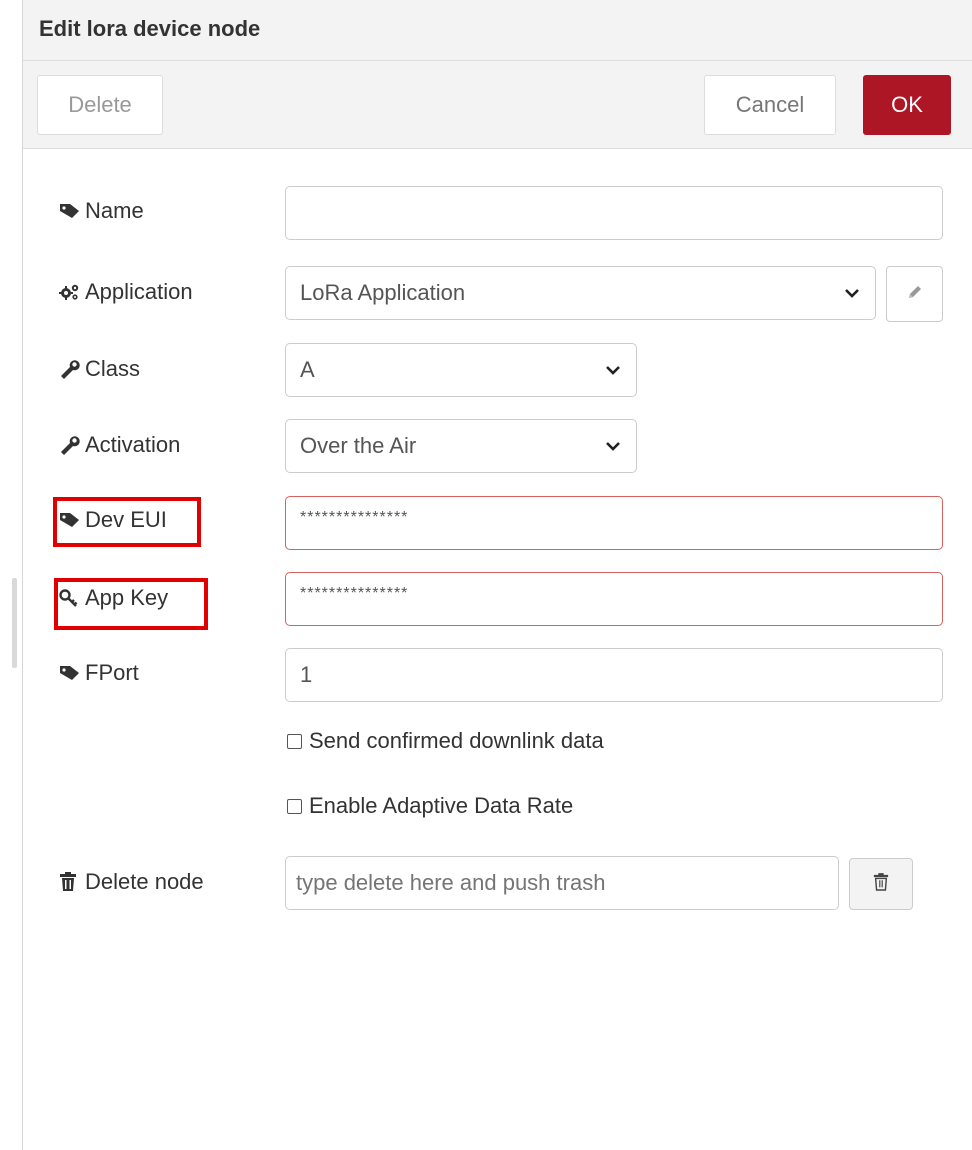 Image resolution: width=972 pixels, height=1150 pixels. Describe the element at coordinates (139, 291) in the screenshot. I see `application-label-text: Application` at that location.